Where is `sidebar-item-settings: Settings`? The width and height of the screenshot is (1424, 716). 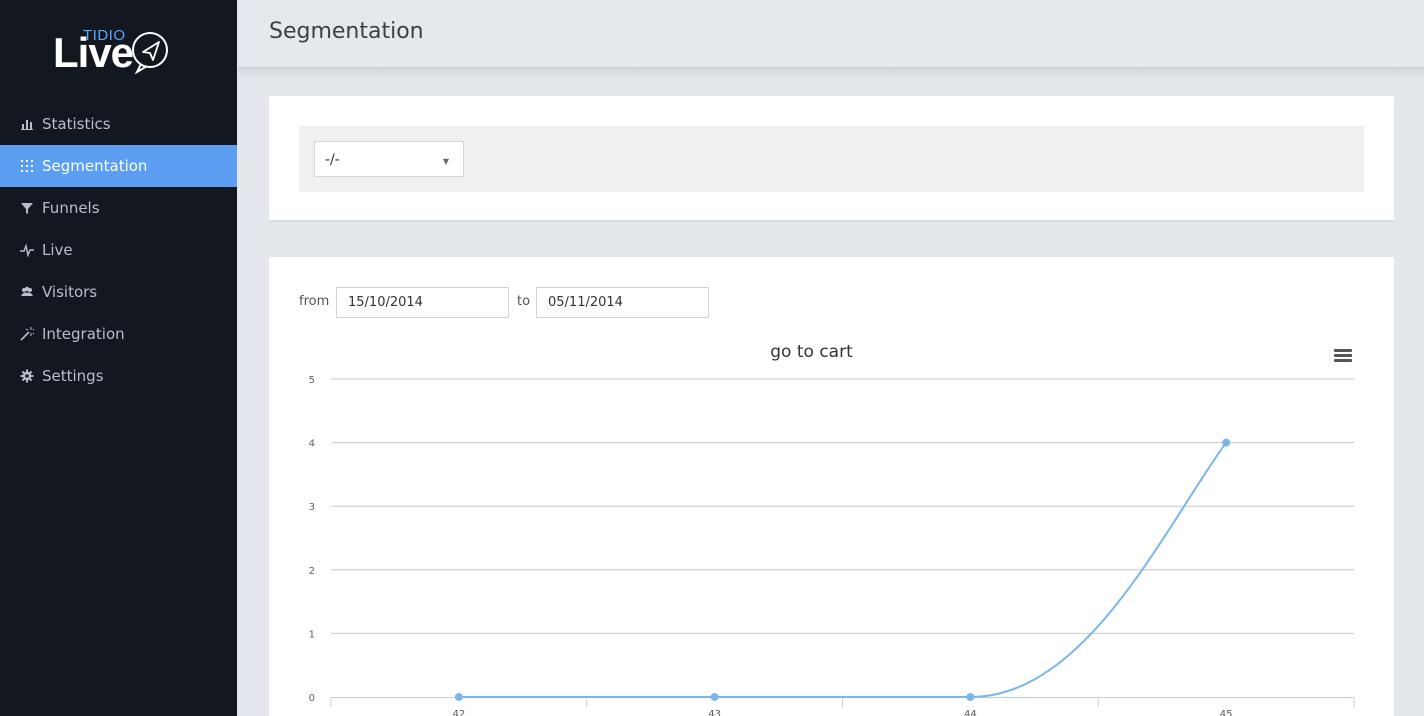
sidebar-item-settings: Settings is located at coordinates (118, 376).